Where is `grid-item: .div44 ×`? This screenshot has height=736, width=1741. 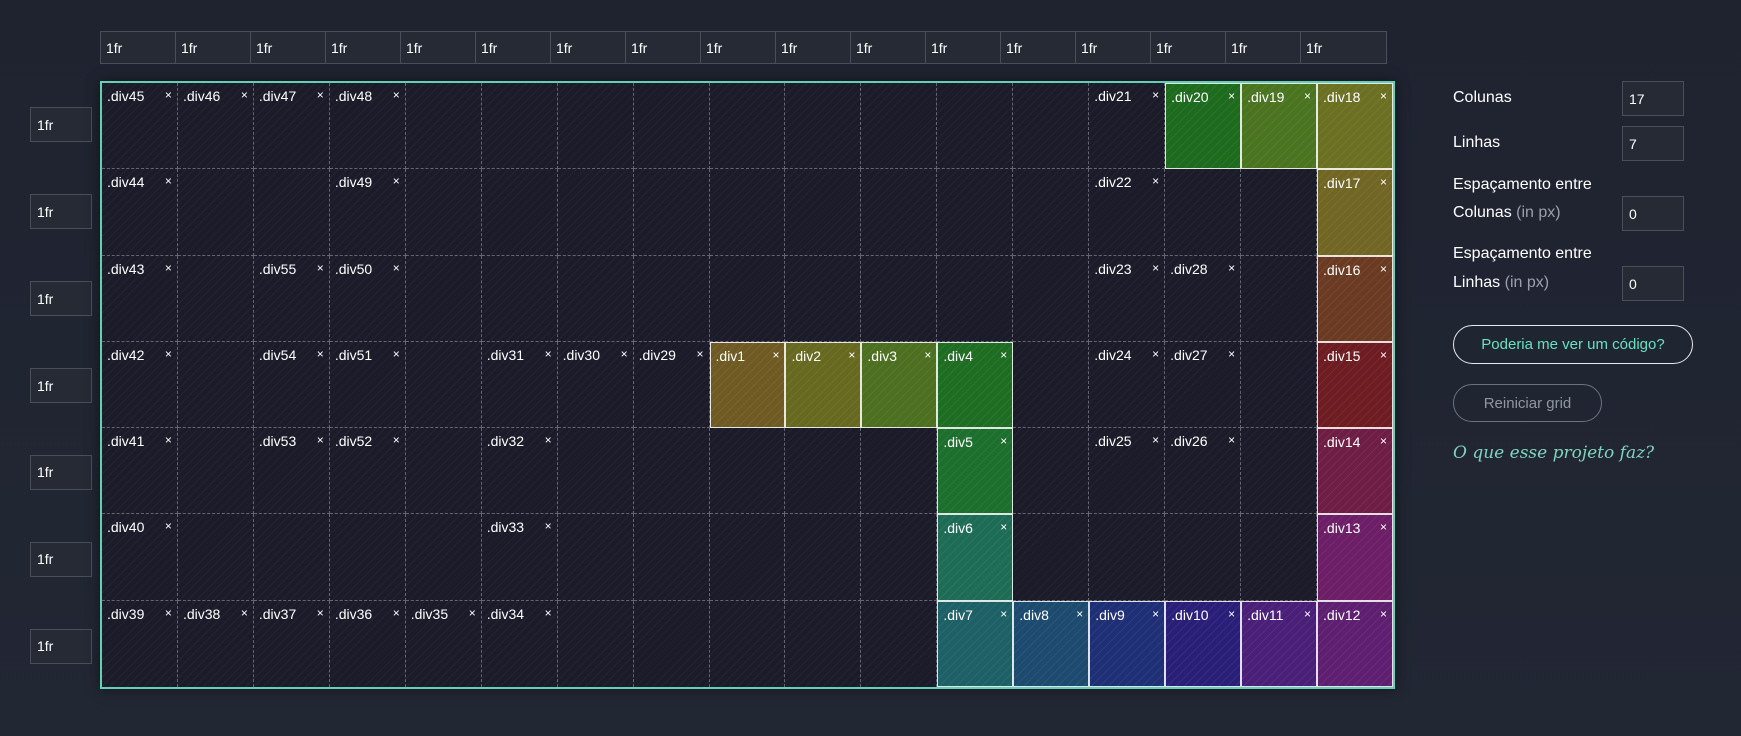
grid-item: .div44 × is located at coordinates (140, 212).